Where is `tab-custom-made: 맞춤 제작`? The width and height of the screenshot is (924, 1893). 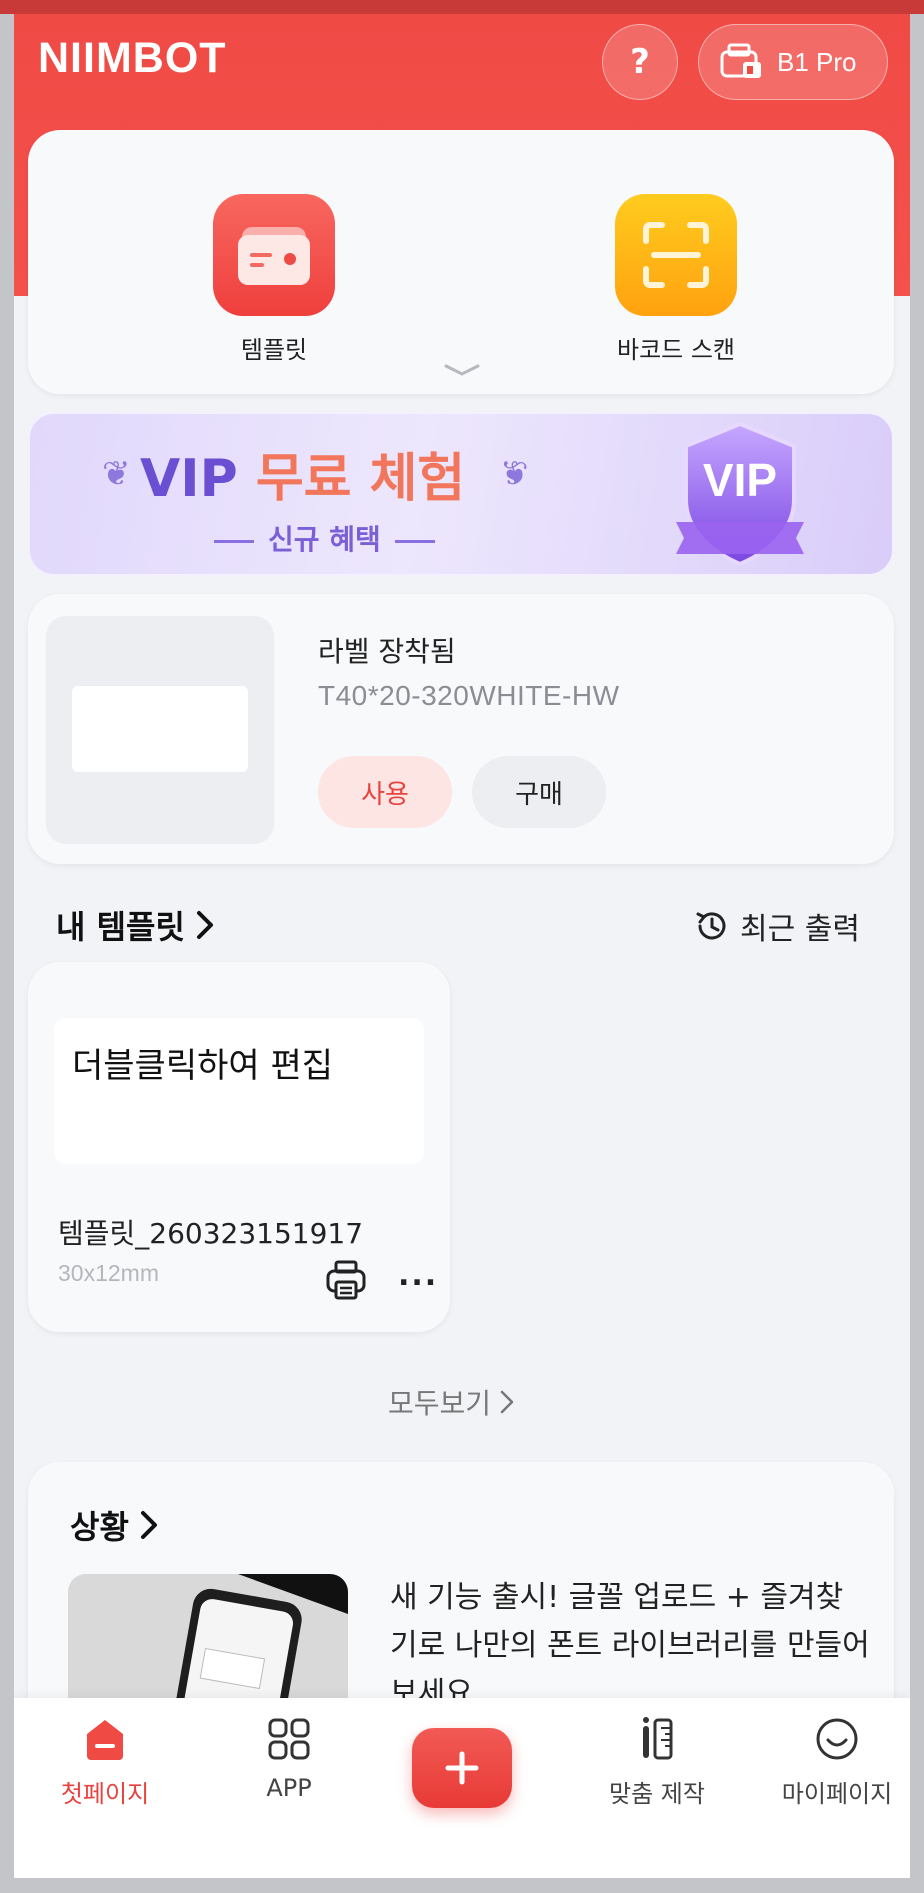
tab-custom-made: 맞춤 제작 is located at coordinates (657, 1762).